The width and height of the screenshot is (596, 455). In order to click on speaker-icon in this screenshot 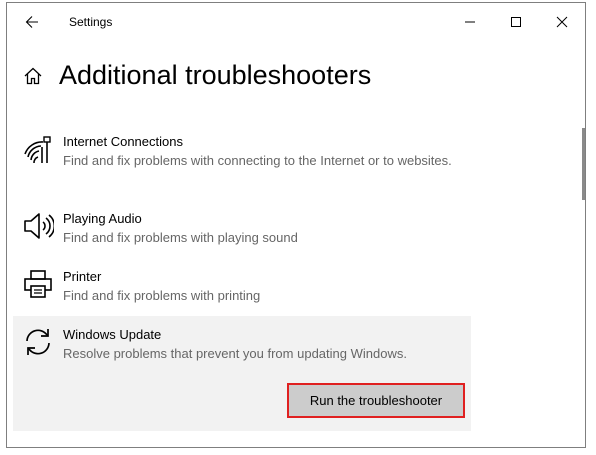, I will do `click(39, 226)`.